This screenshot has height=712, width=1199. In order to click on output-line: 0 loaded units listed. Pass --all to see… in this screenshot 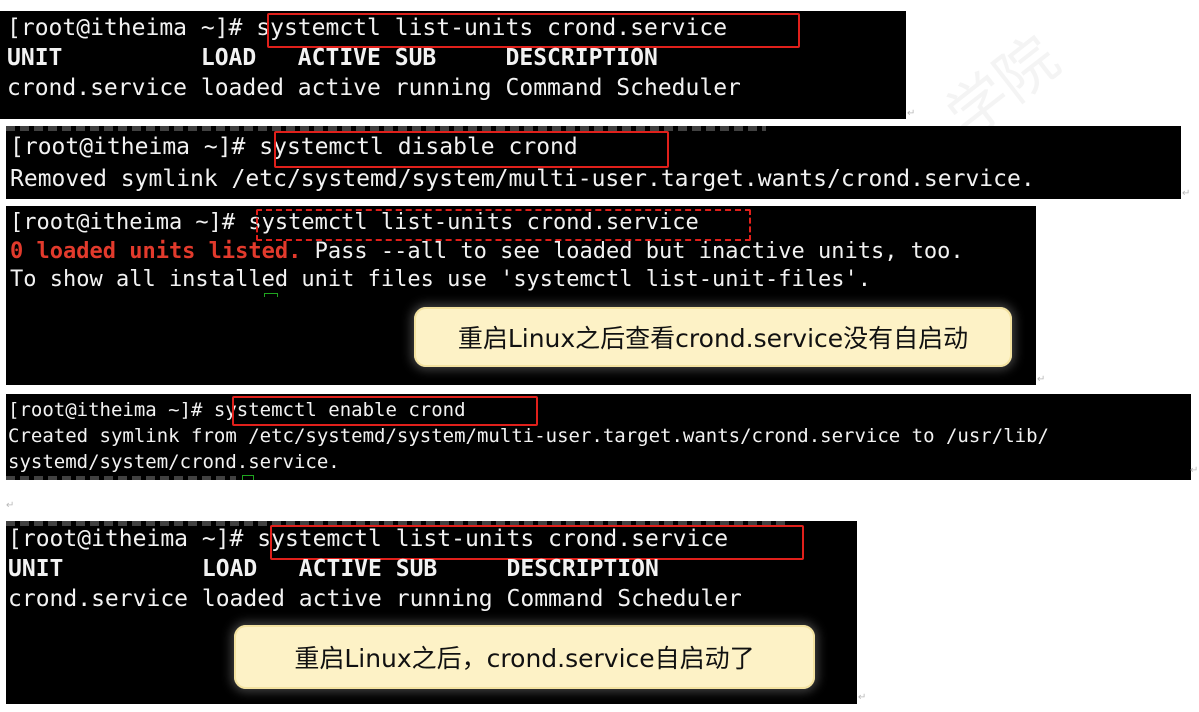, I will do `click(487, 251)`.